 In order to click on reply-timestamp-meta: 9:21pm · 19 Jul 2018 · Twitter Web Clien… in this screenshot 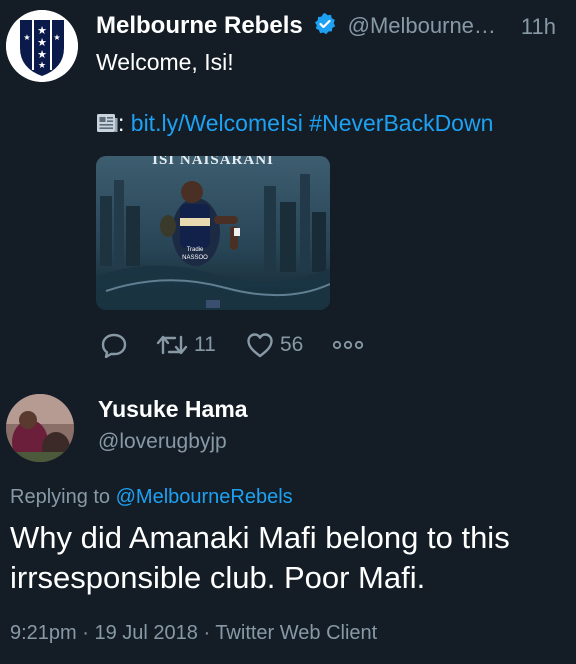, I will do `click(193, 633)`.